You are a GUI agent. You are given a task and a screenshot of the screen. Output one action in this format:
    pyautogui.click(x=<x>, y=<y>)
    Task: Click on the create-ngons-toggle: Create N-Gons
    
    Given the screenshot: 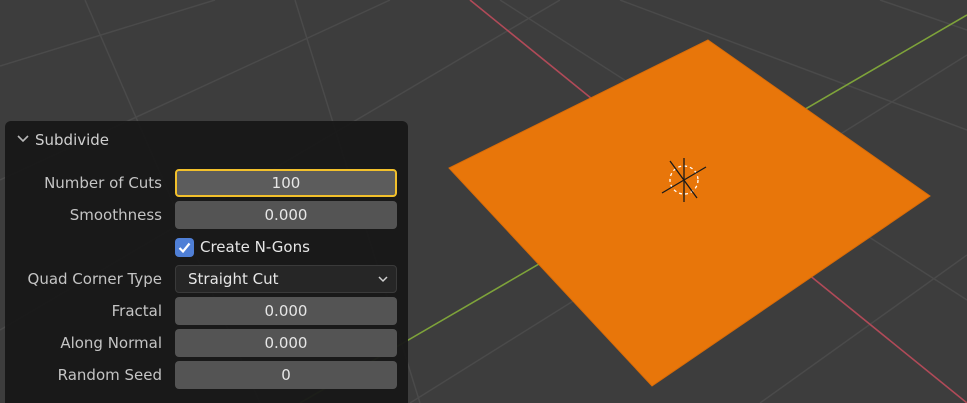 What is the action you would take?
    pyautogui.click(x=242, y=247)
    